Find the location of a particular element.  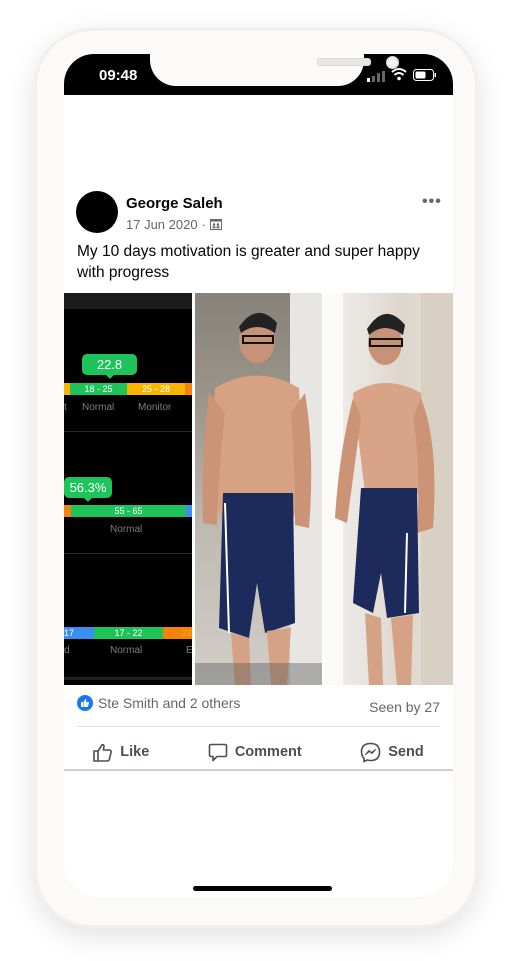

stat-label: E is located at coordinates (189, 650).